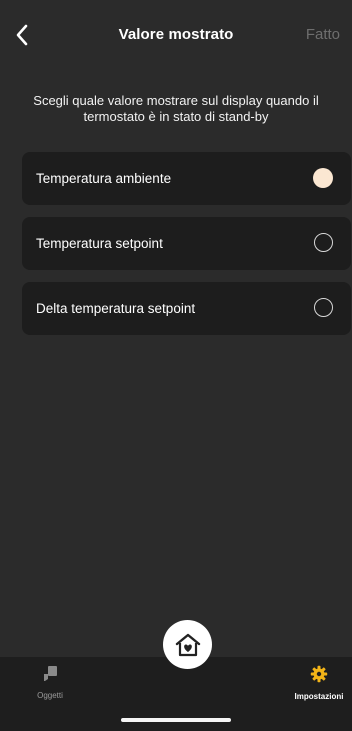 This screenshot has width=352, height=731. Describe the element at coordinates (323, 34) in the screenshot. I see `done-button: Fatto` at that location.